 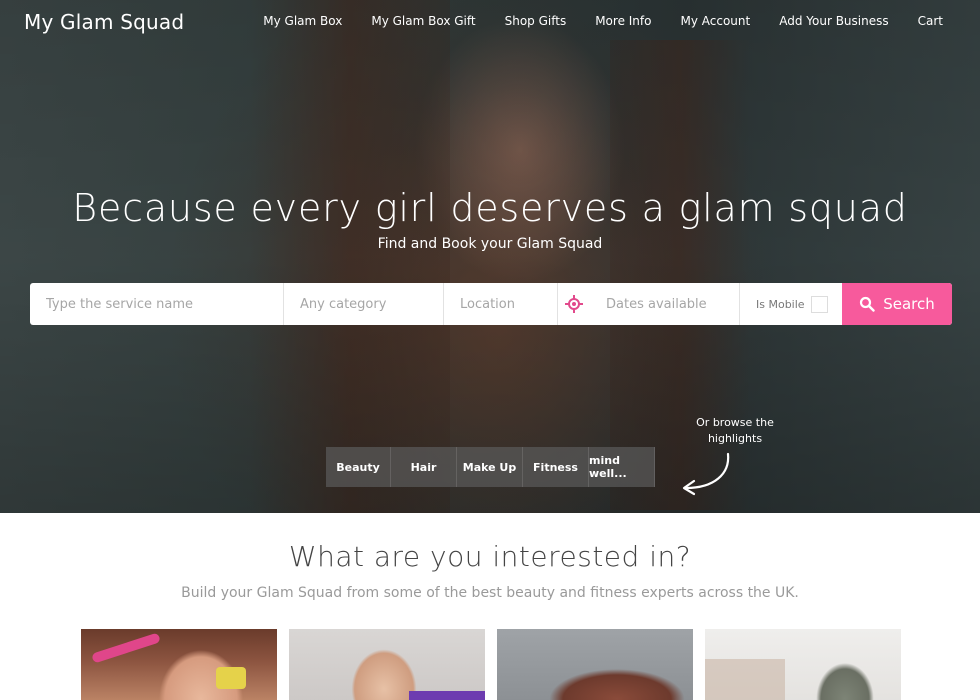 I want to click on crosshair-icon, so click(x=574, y=304).